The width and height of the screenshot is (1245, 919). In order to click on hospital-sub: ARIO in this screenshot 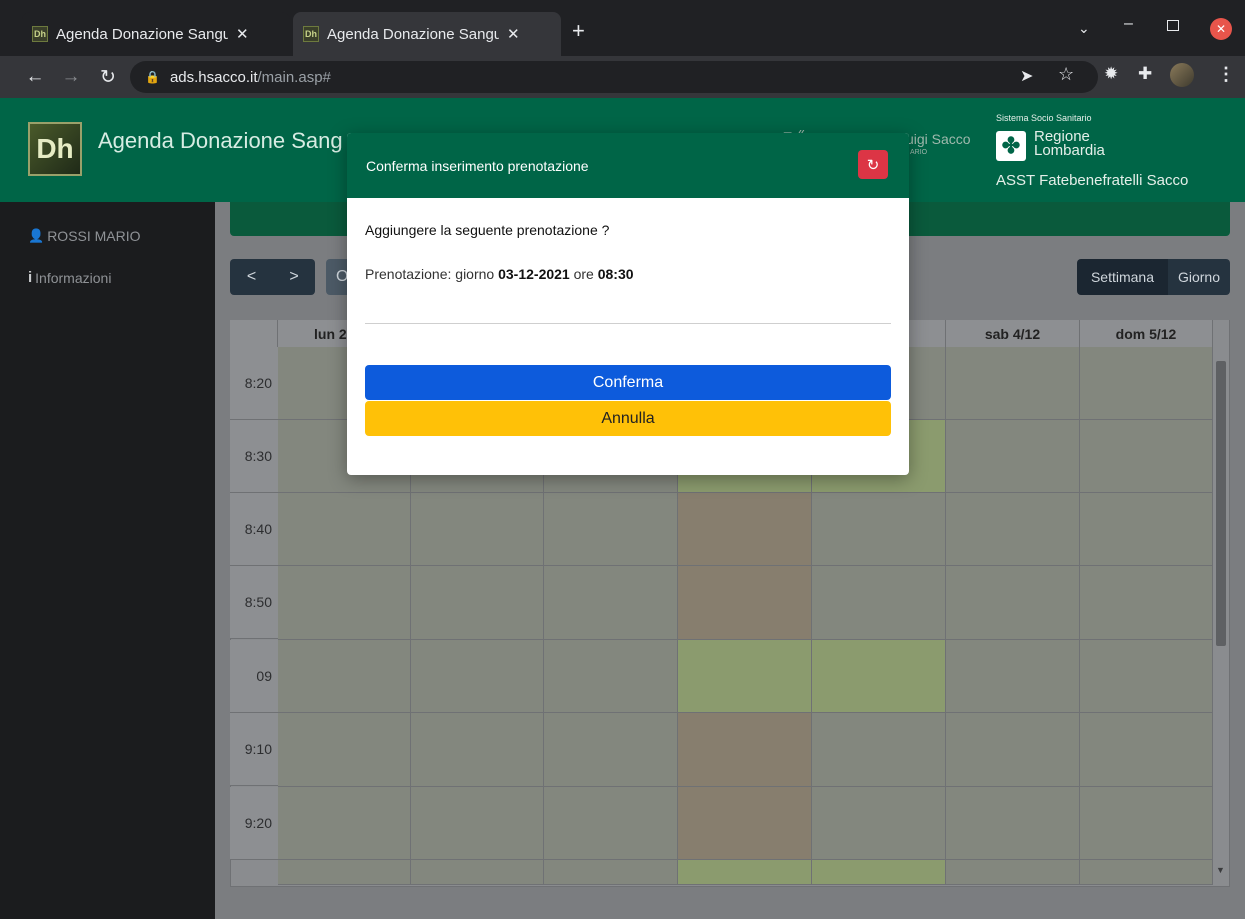, I will do `click(919, 152)`.